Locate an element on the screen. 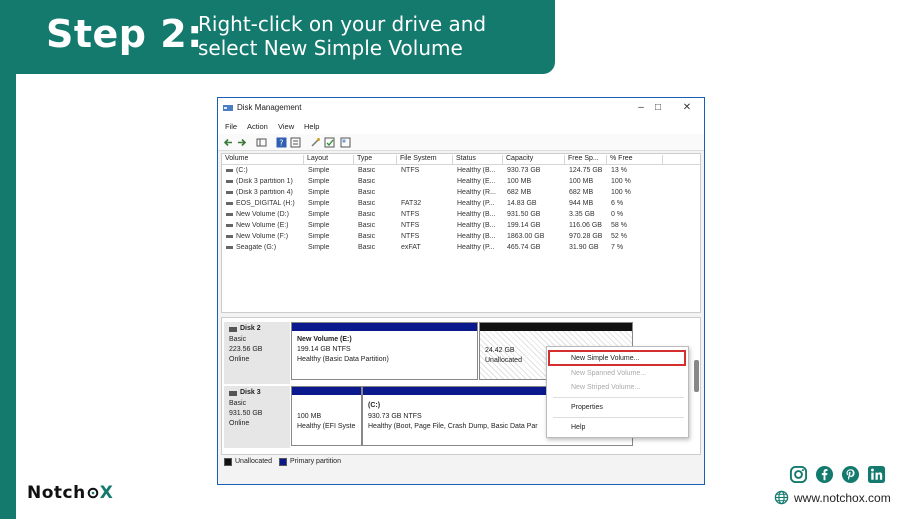 The width and height of the screenshot is (922, 519). toolbar: ? is located at coordinates (461, 142).